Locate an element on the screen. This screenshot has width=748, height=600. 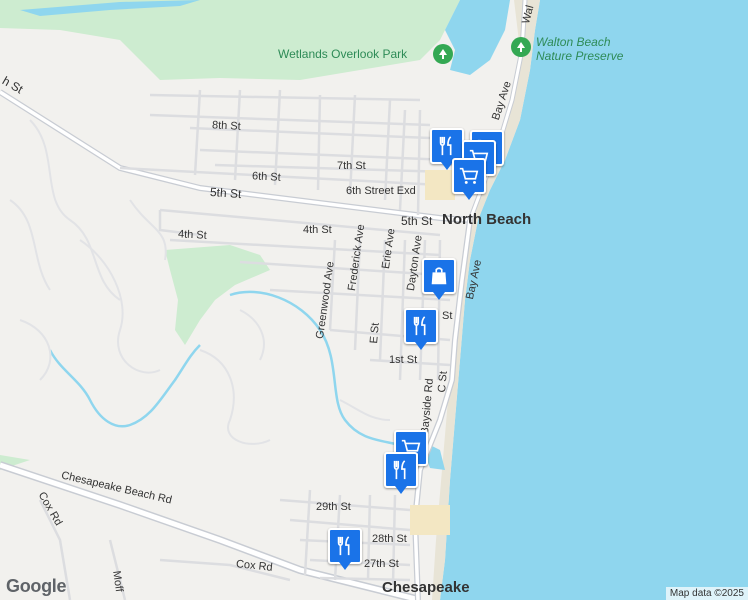
chesapeake-label: Chesapeake is located at coordinates (426, 587).